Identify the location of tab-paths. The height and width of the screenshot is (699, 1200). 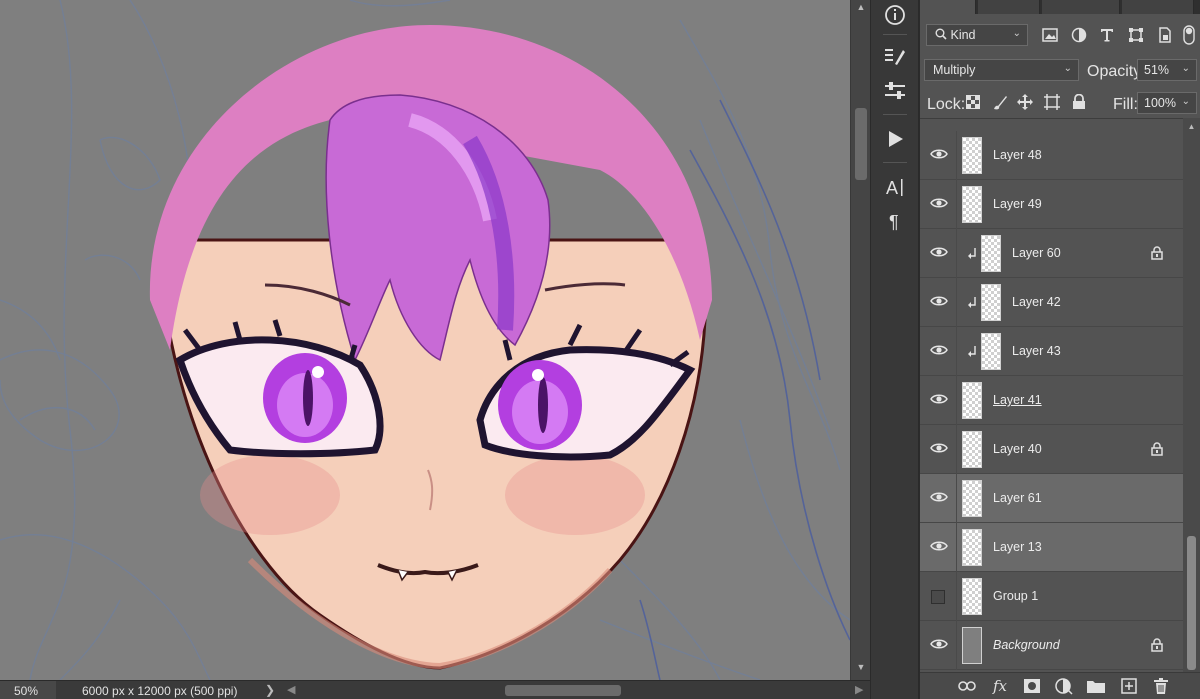
(1081, 7).